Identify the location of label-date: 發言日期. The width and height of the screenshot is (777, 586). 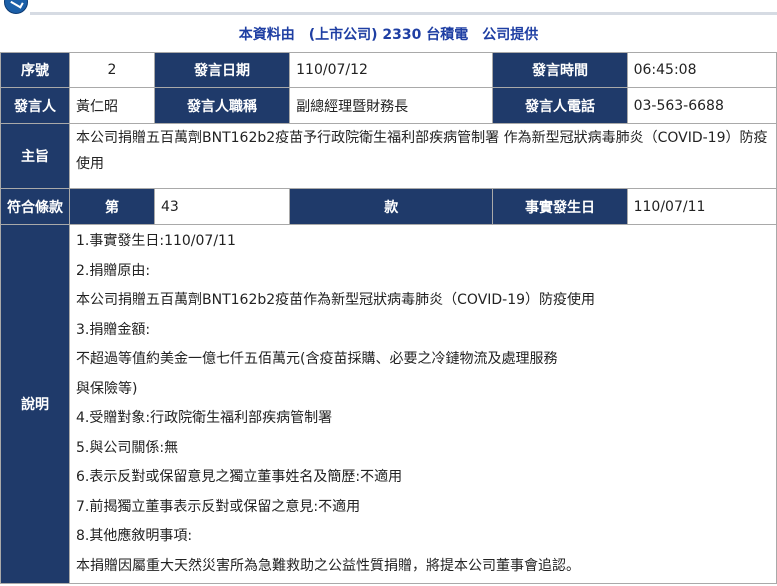
(222, 70).